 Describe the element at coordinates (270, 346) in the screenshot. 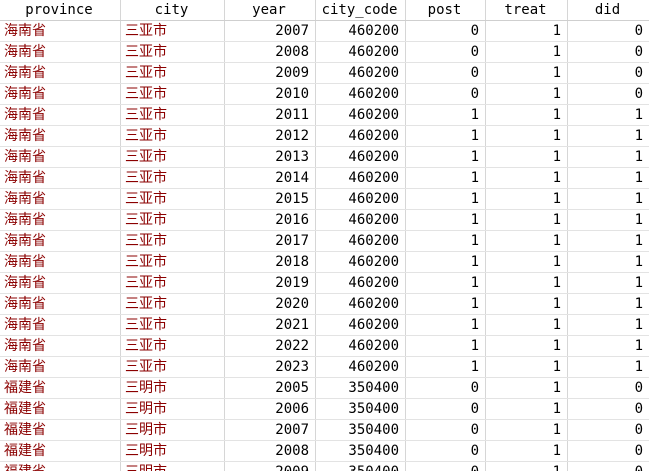

I see `cell-year: 2022` at that location.